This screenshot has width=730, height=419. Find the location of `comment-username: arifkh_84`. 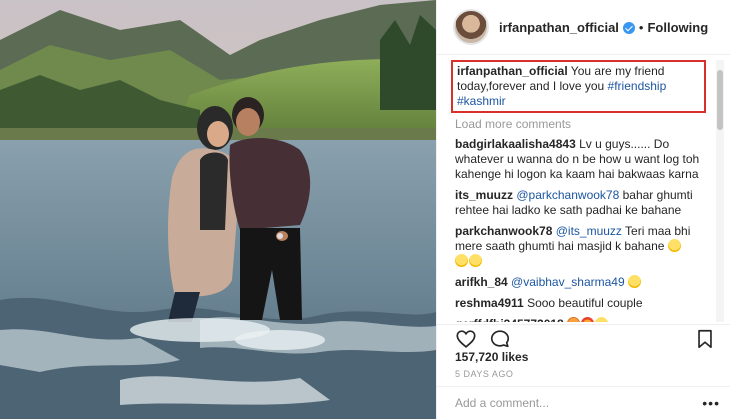

comment-username: arifkh_84 is located at coordinates (481, 282).